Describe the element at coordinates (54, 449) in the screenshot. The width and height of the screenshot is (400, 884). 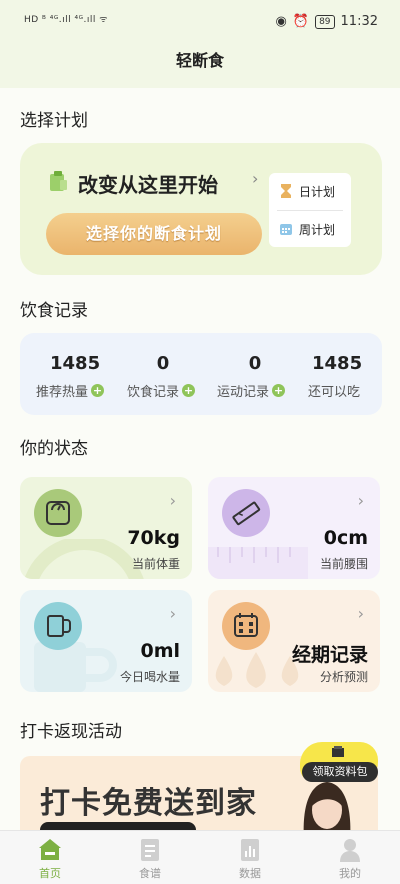
I see `status-section-title: 你的状态` at that location.